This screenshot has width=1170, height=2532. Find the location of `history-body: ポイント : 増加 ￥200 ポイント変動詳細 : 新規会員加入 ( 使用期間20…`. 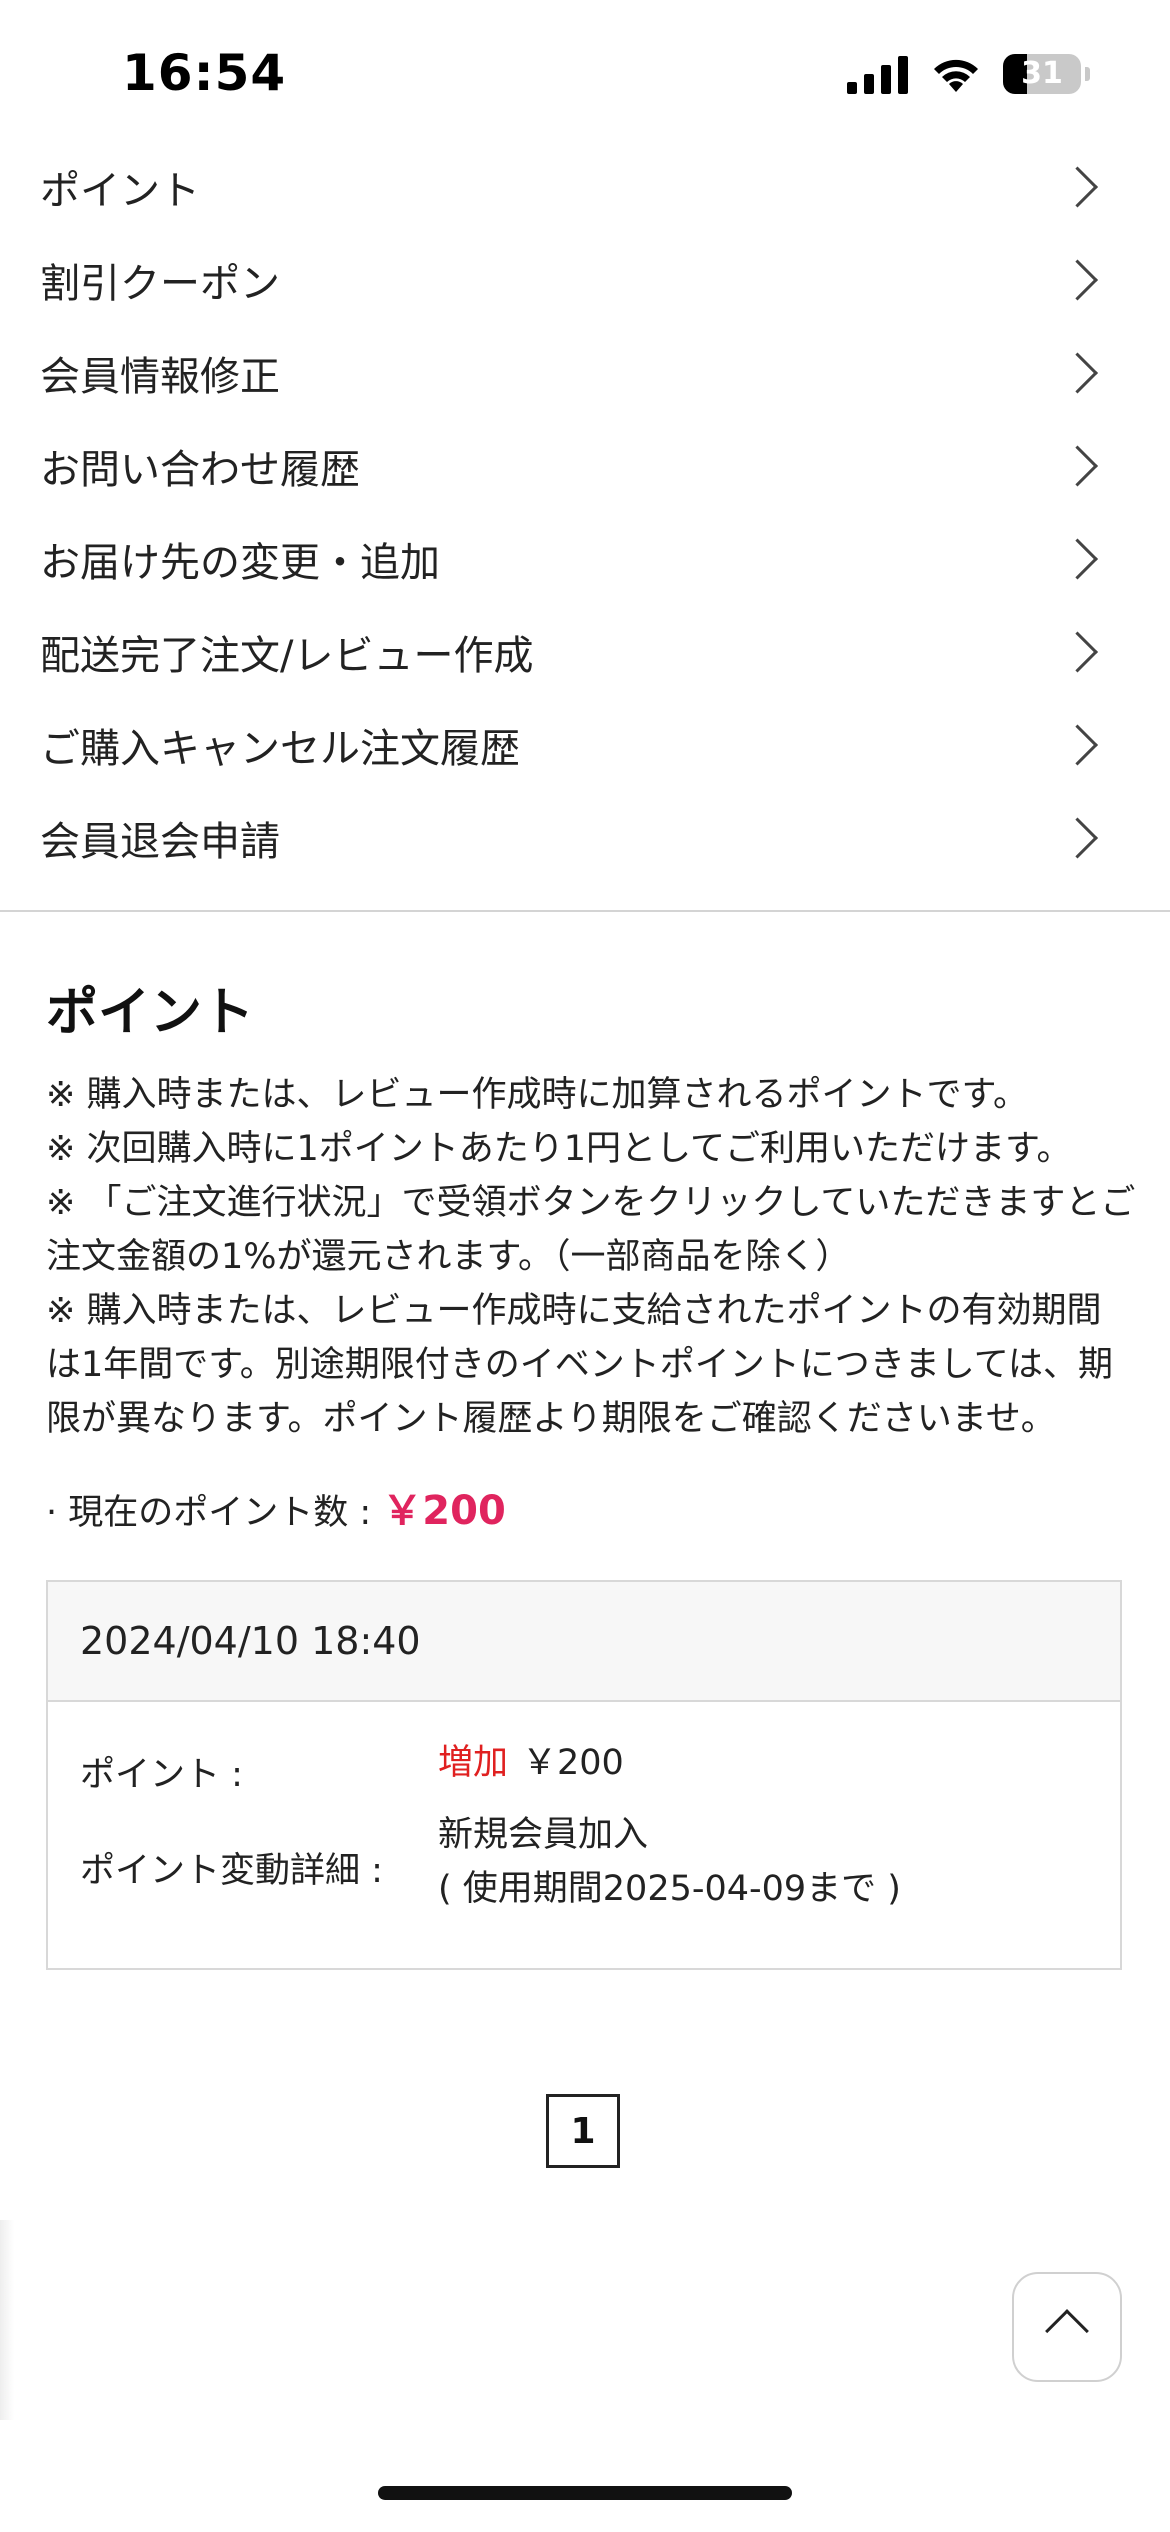

history-body: ポイント : 増加 ￥200 ポイント変動詳細 : 新規会員加入 ( 使用期間20… is located at coordinates (584, 1836).